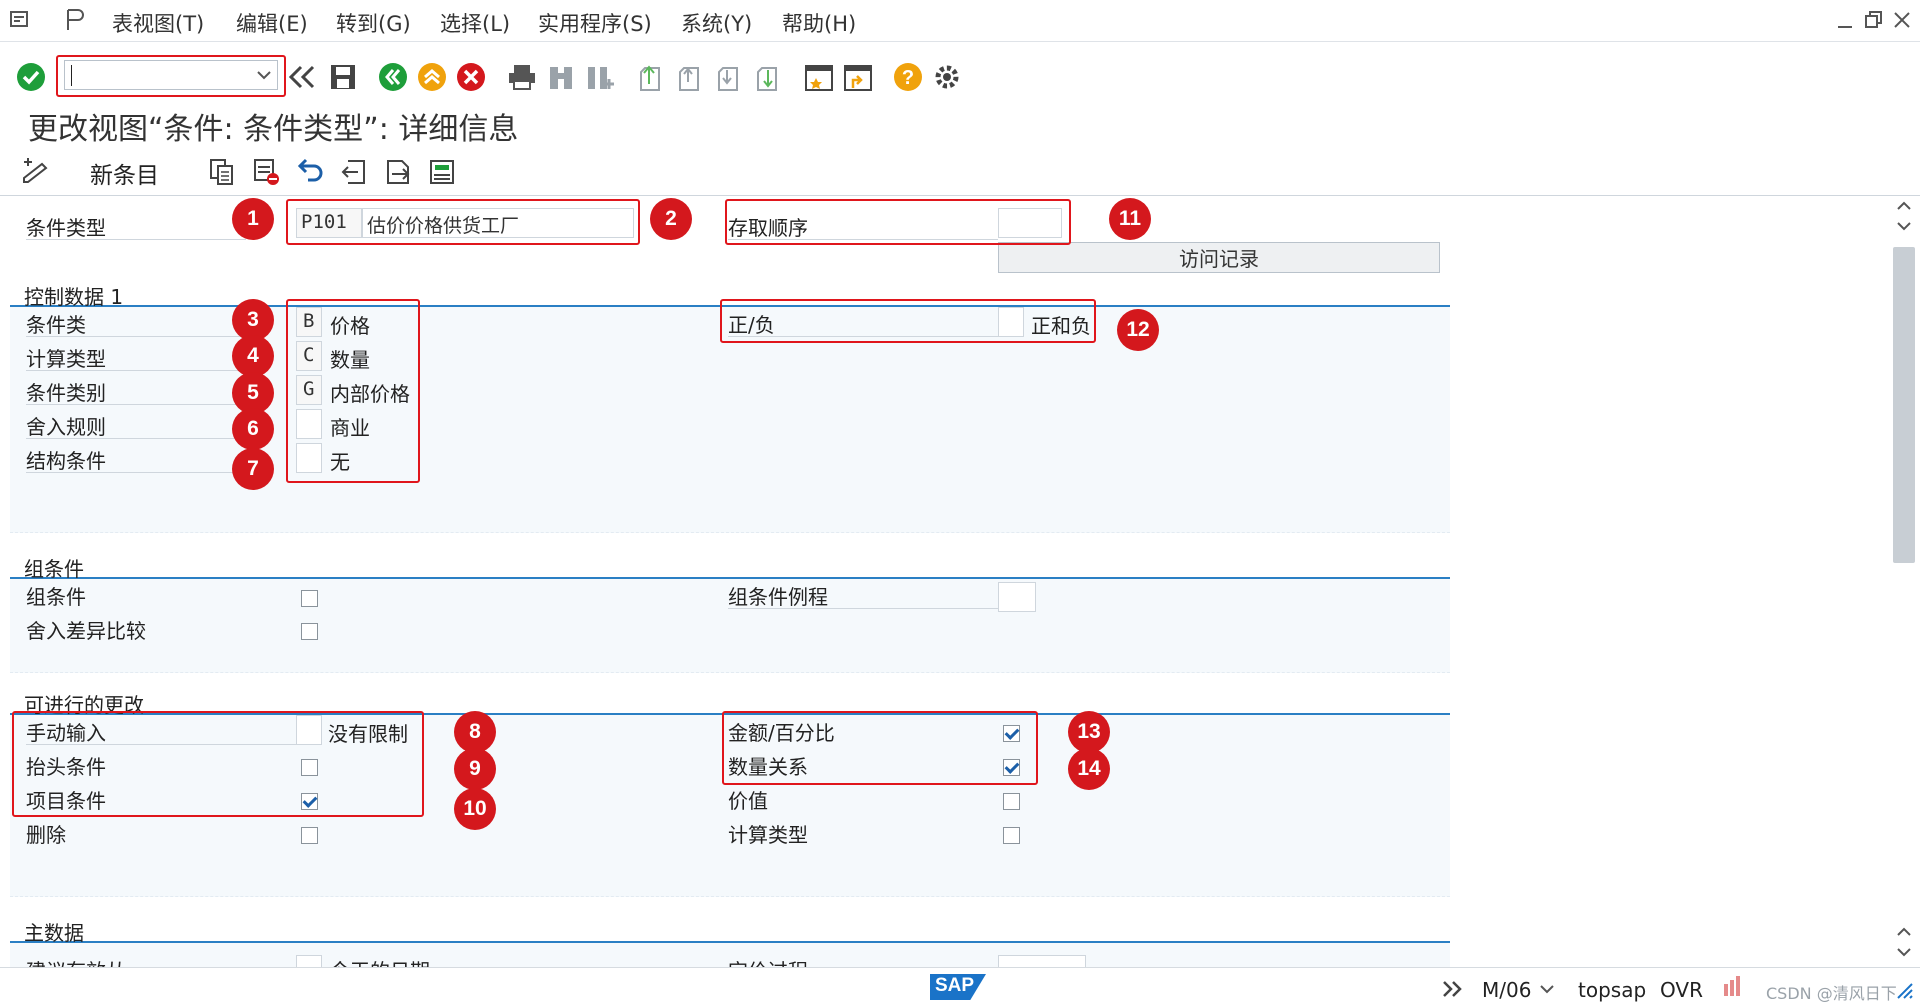 The height and width of the screenshot is (1008, 1920). What do you see at coordinates (1902, 22) in the screenshot?
I see `close-window-icon` at bounding box center [1902, 22].